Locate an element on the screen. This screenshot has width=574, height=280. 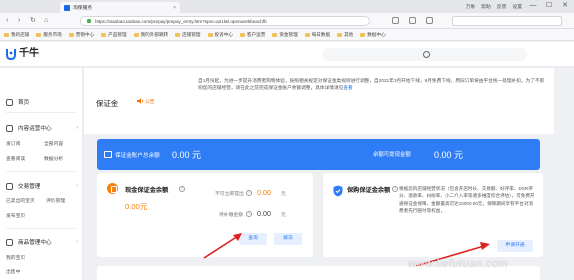
address-tools is located at coordinates (412, 20).